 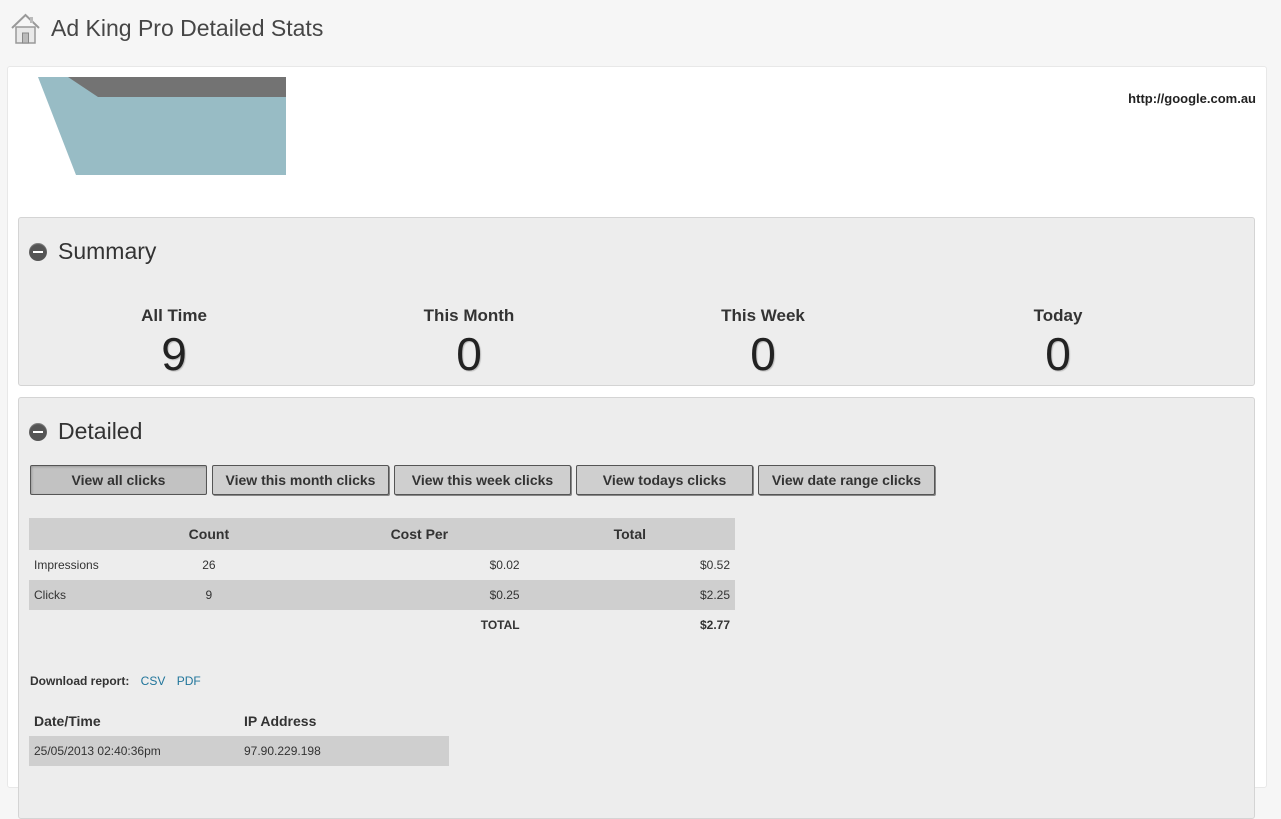 What do you see at coordinates (300, 480) in the screenshot?
I see `view-month-clicks-button: View this month clicks` at bounding box center [300, 480].